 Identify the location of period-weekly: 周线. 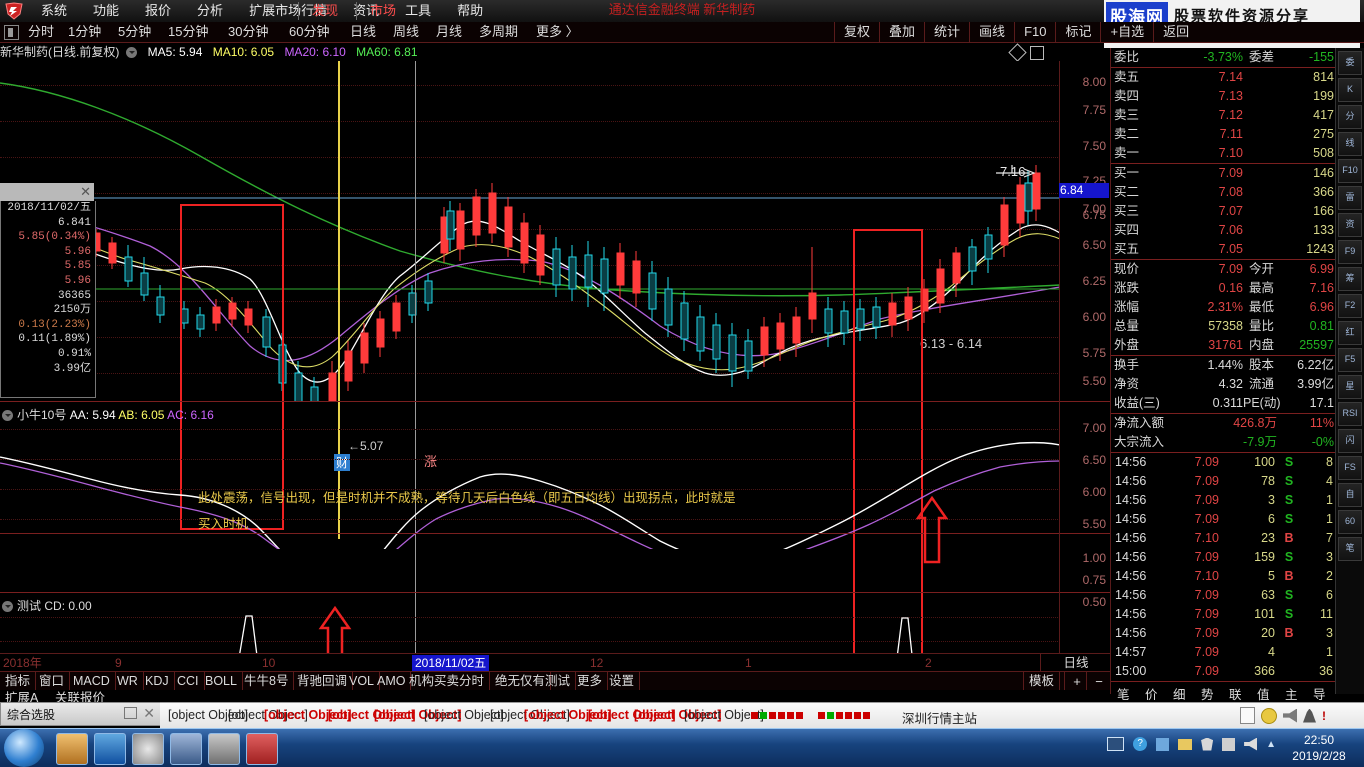
(406, 32).